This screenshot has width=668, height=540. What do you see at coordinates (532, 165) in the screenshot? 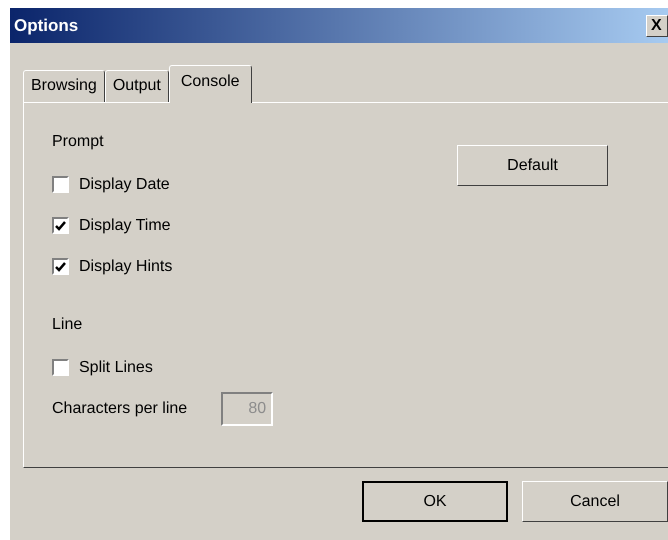
I see `default-button: Default` at bounding box center [532, 165].